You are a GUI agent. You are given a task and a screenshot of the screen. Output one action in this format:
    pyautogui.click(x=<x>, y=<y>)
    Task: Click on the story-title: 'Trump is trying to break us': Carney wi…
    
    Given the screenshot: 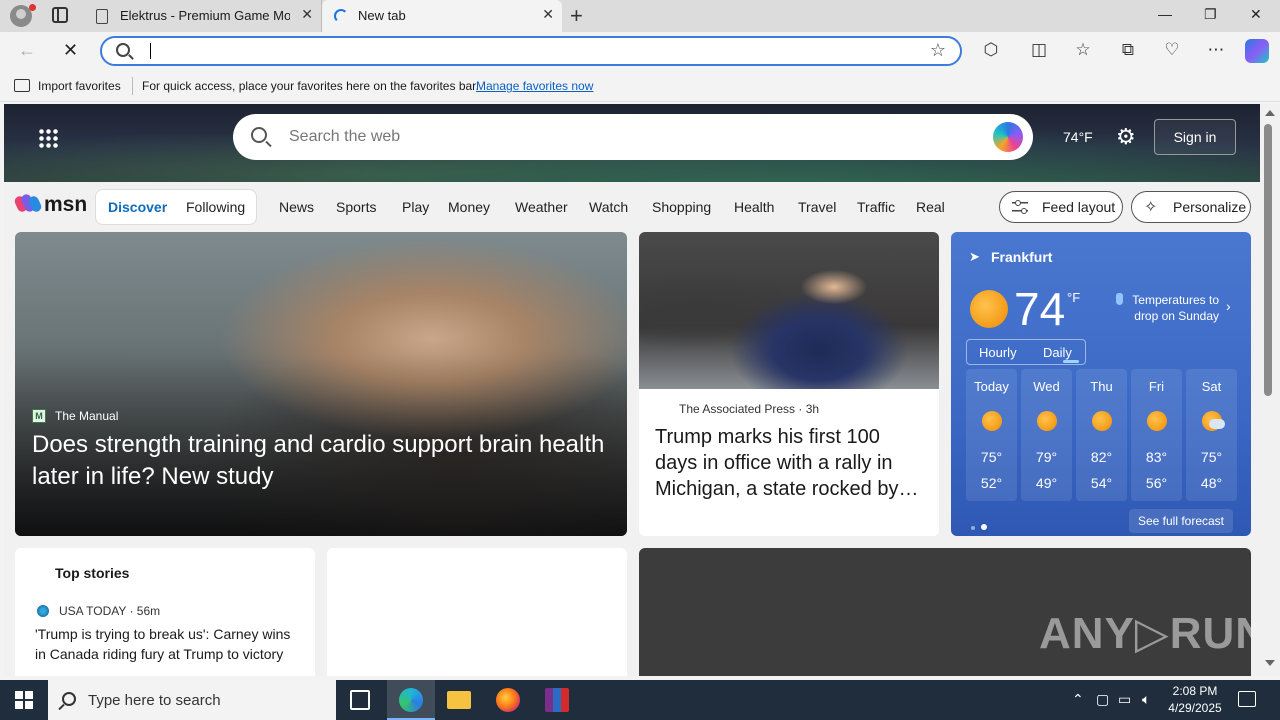 What is the action you would take?
    pyautogui.click(x=169, y=644)
    